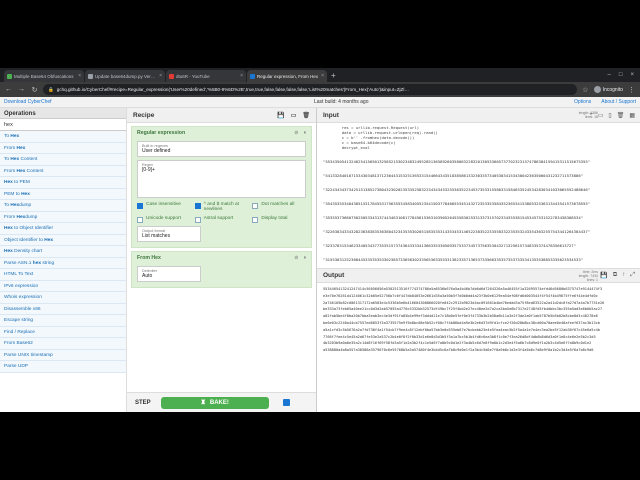 The image size is (640, 480). I want to click on options-link: Options, so click(582, 102).